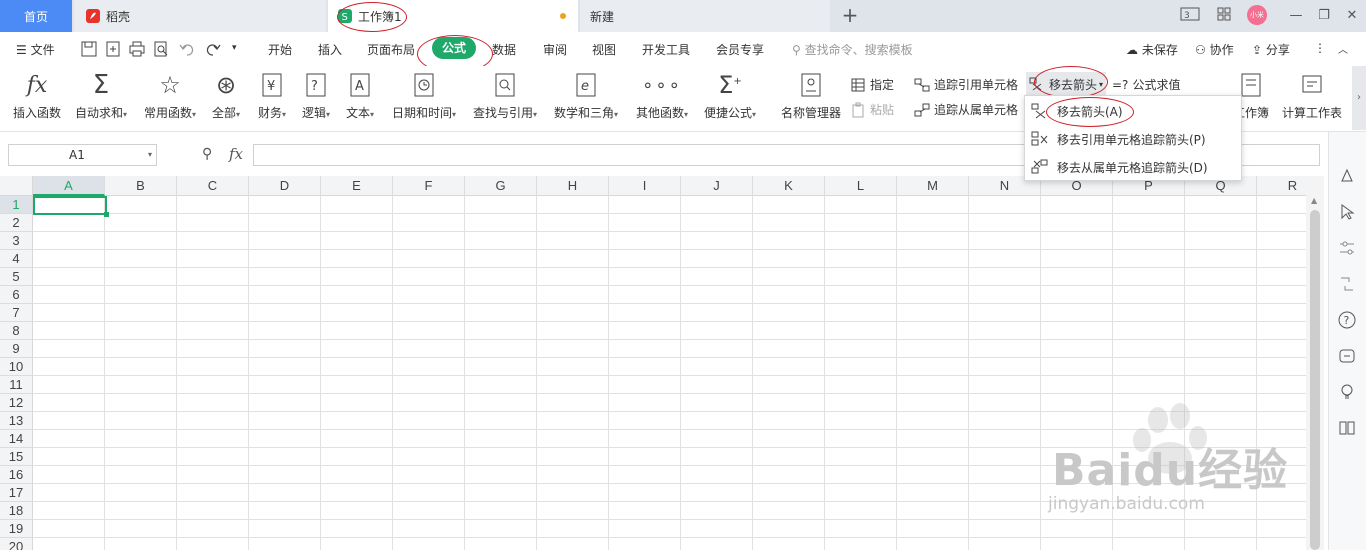 The width and height of the screenshot is (1366, 550). What do you see at coordinates (226, 95) in the screenshot?
I see `all-functions-button: ⊛ 全部▾` at bounding box center [226, 95].